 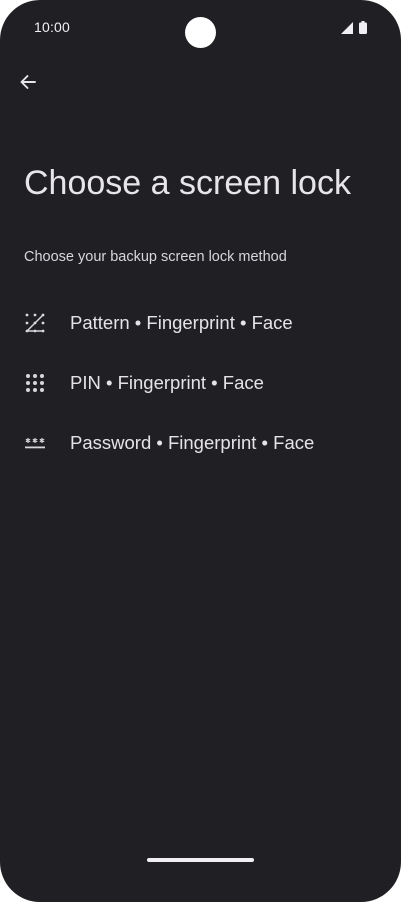 What do you see at coordinates (363, 30) in the screenshot?
I see `battery-icon` at bounding box center [363, 30].